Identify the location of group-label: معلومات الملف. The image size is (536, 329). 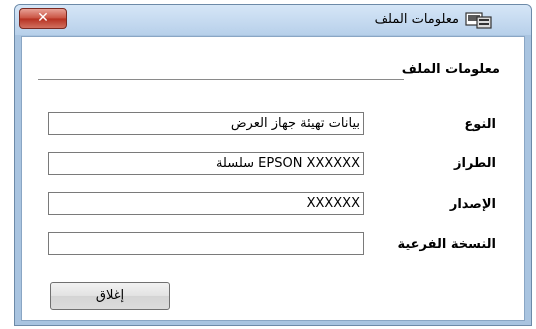
(450, 69).